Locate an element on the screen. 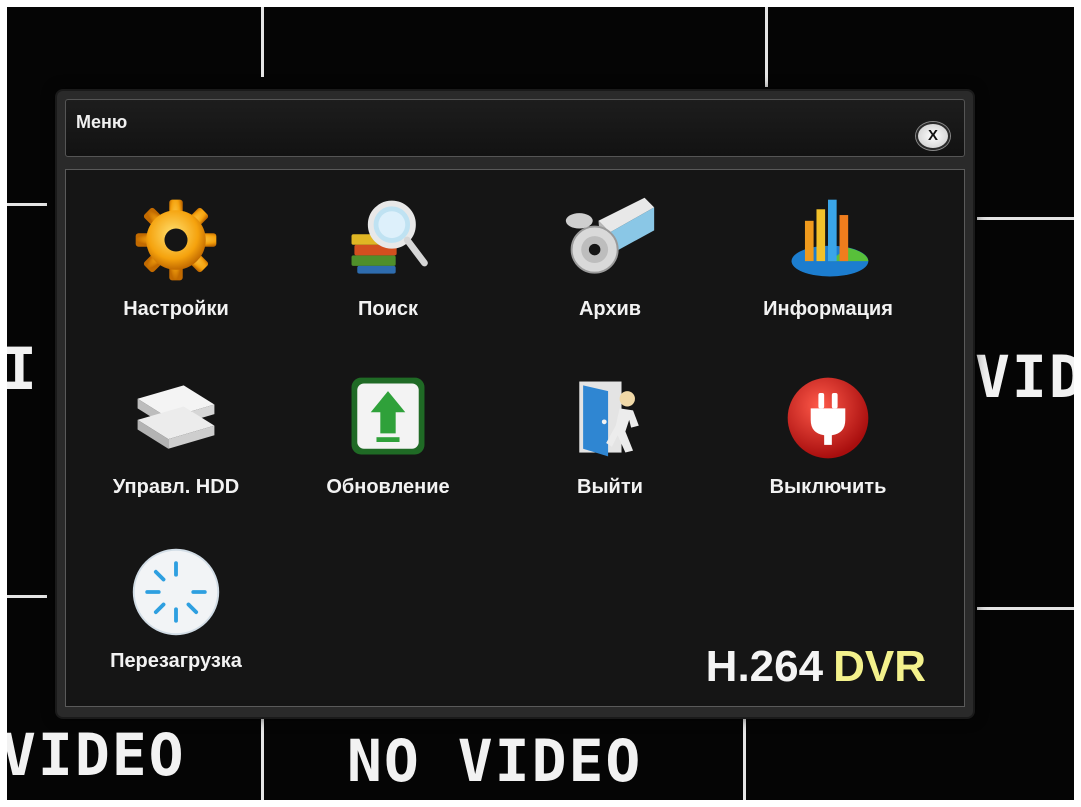  bar-chart-icon is located at coordinates (830, 238).